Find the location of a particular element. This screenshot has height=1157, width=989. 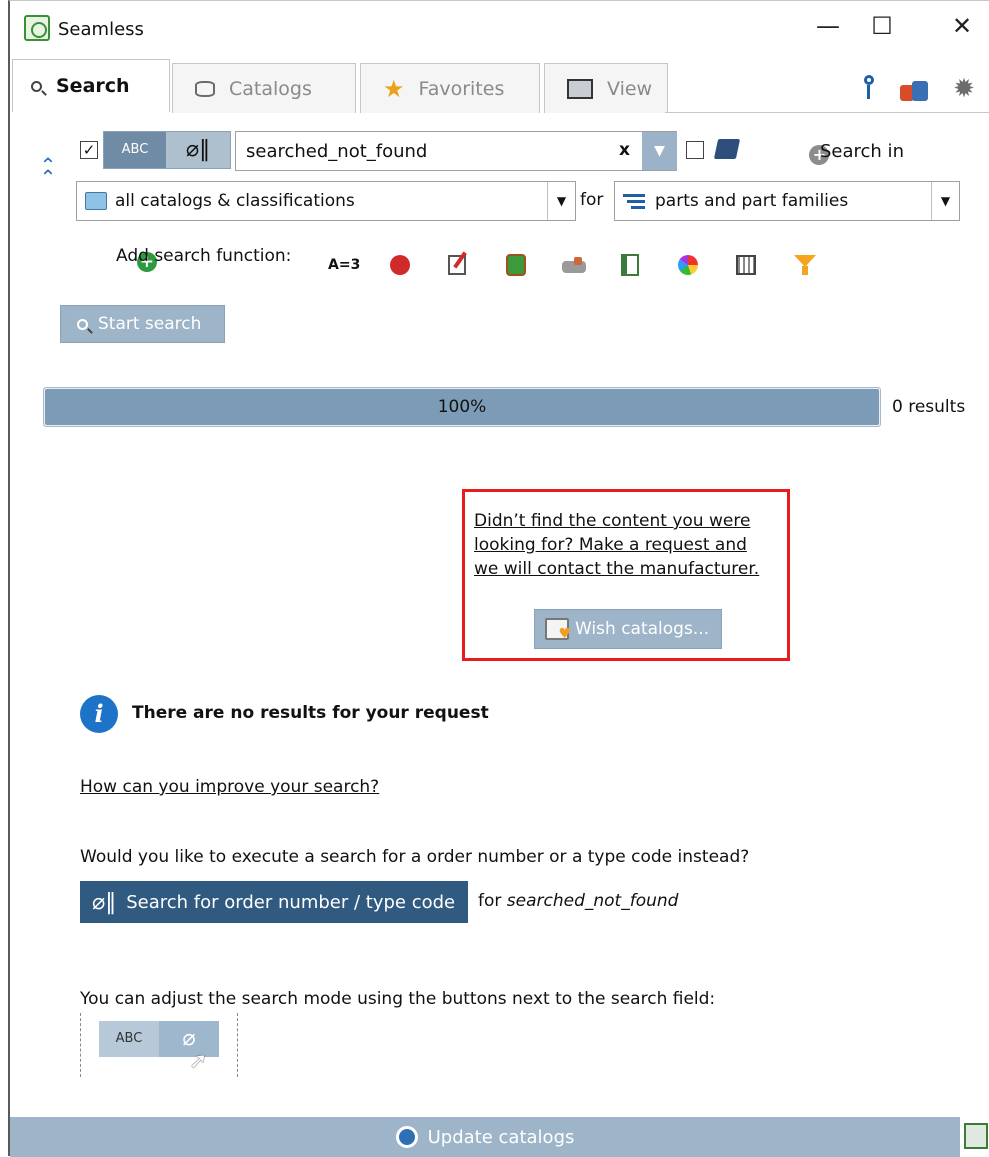

catalog-status-icon is located at coordinates (976, 1136).